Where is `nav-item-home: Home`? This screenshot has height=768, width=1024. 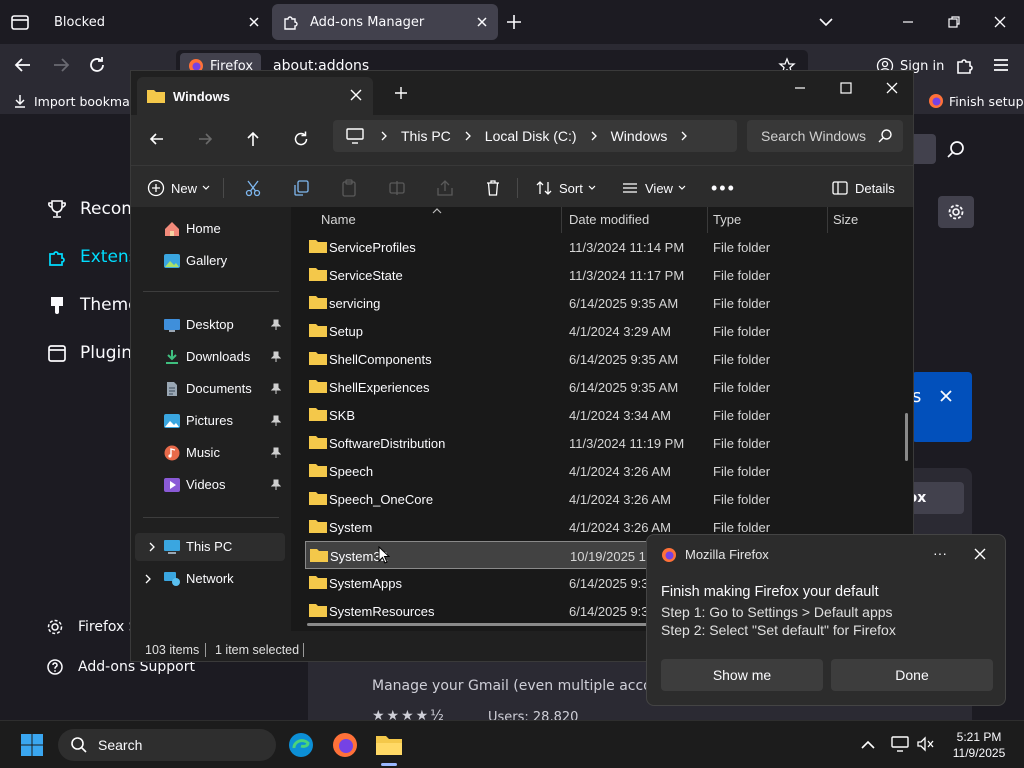 nav-item-home: Home is located at coordinates (206, 229).